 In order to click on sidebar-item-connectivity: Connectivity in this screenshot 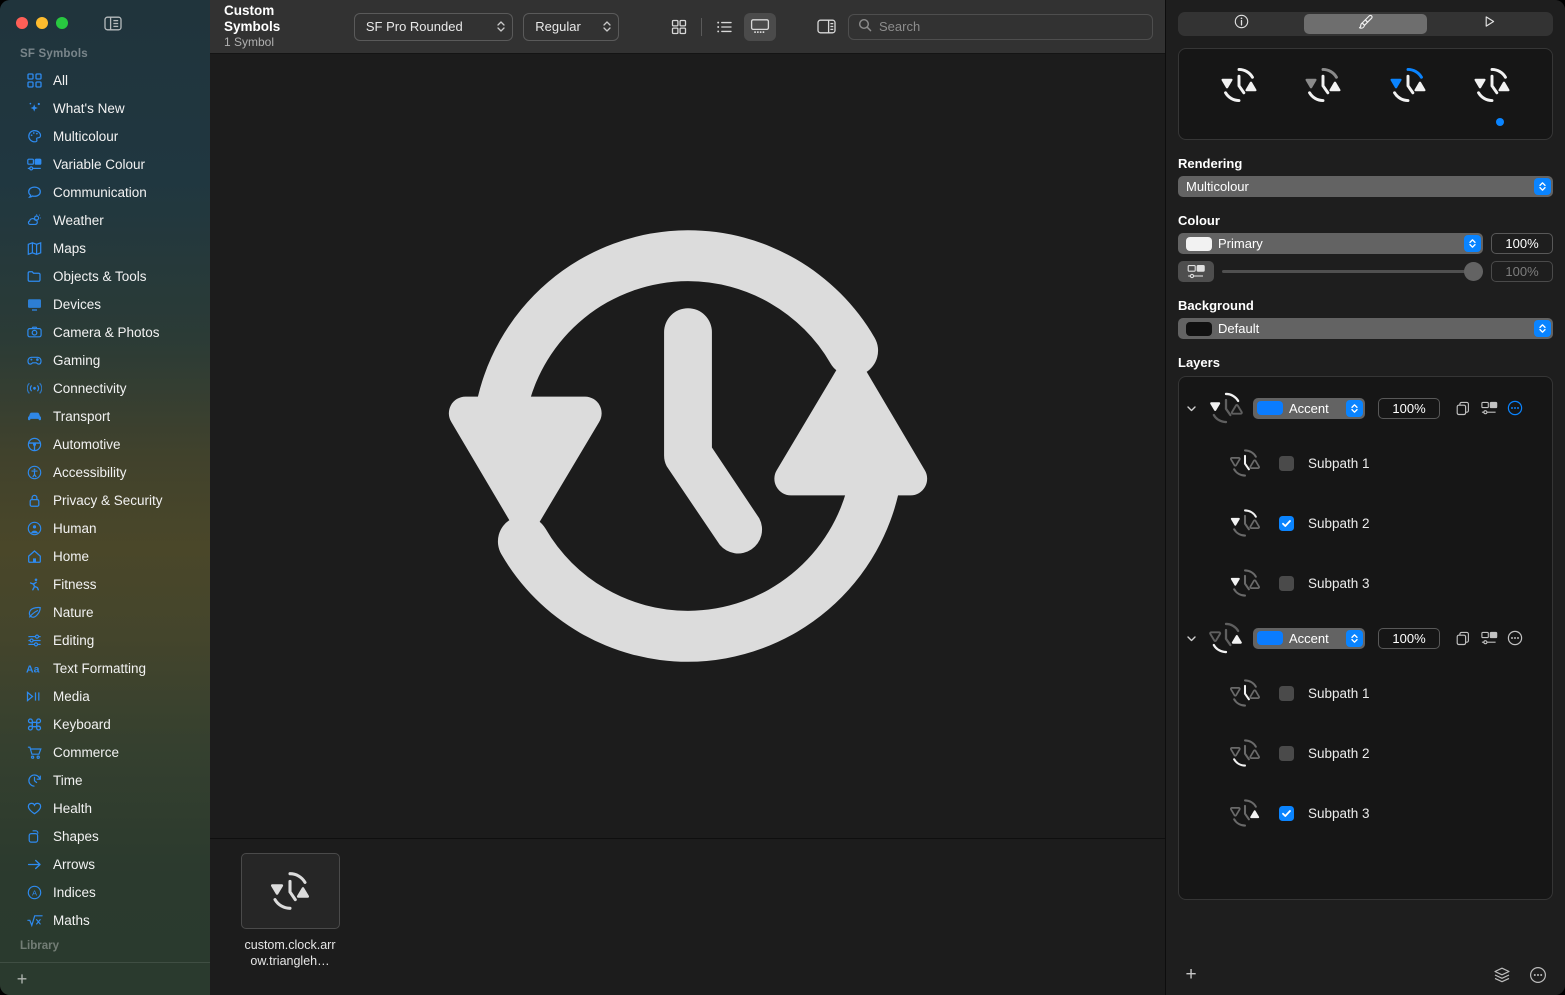, I will do `click(105, 388)`.